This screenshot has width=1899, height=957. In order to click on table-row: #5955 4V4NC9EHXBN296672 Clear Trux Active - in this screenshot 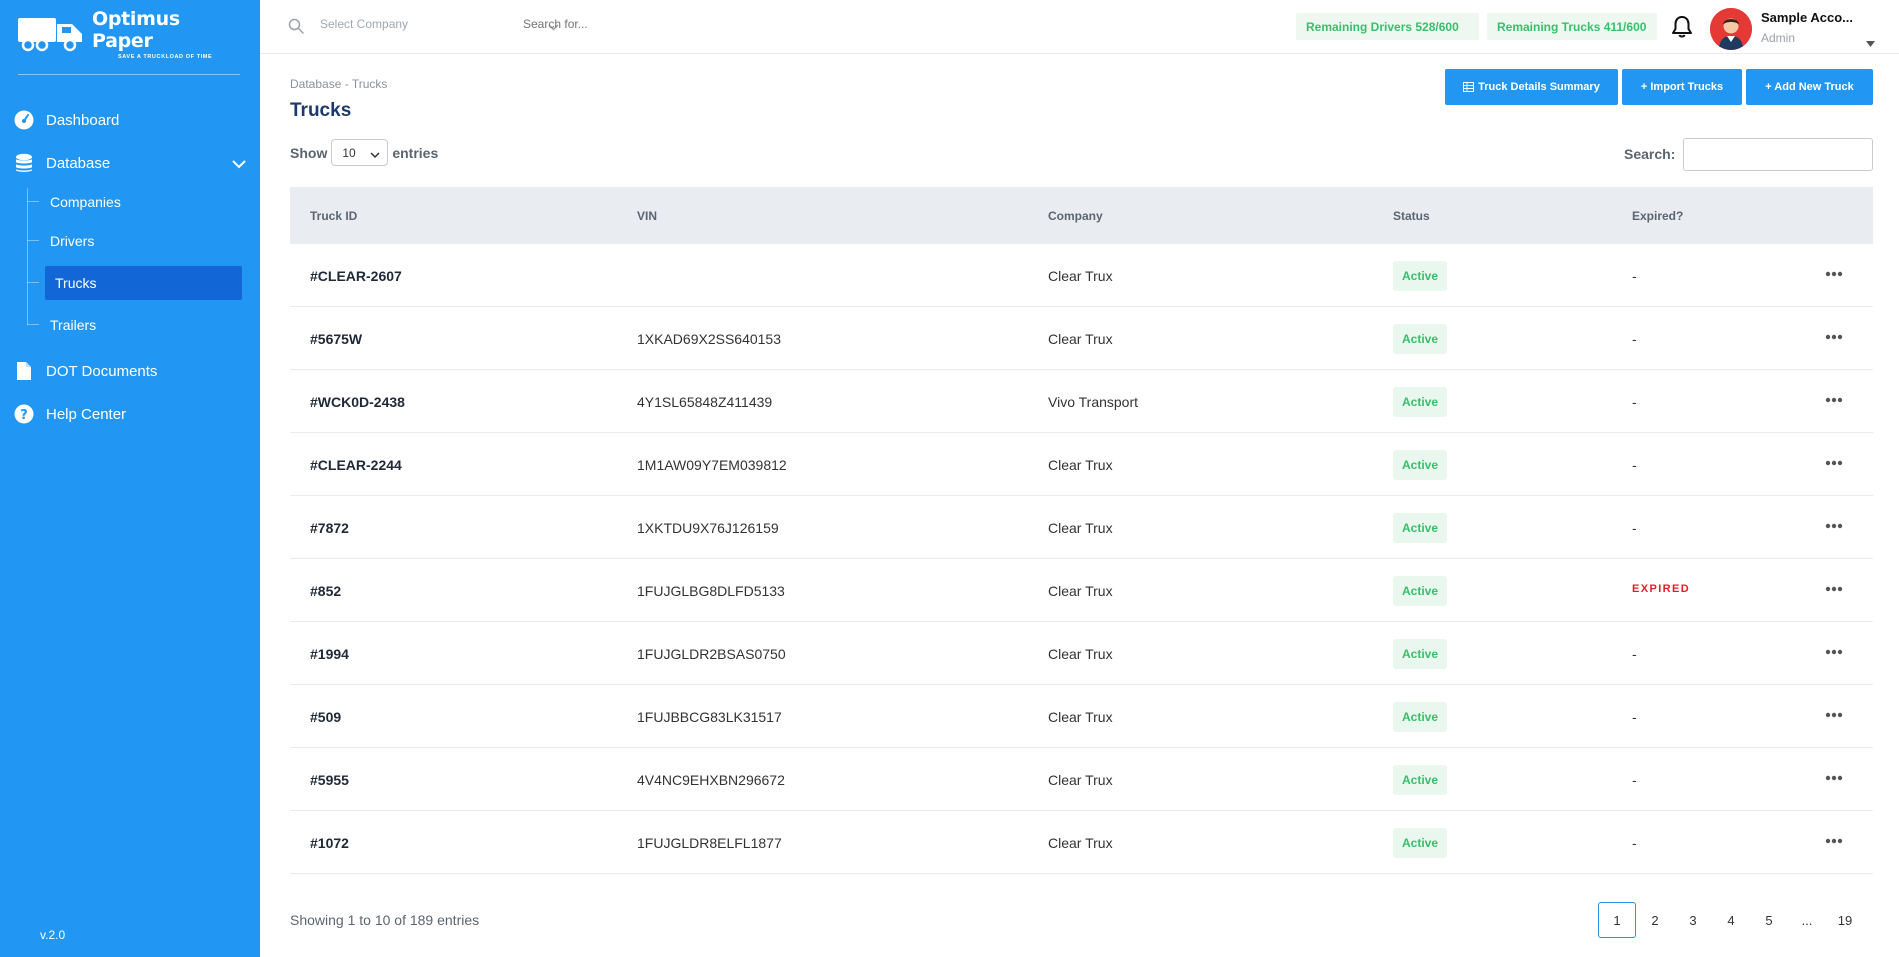, I will do `click(1081, 779)`.